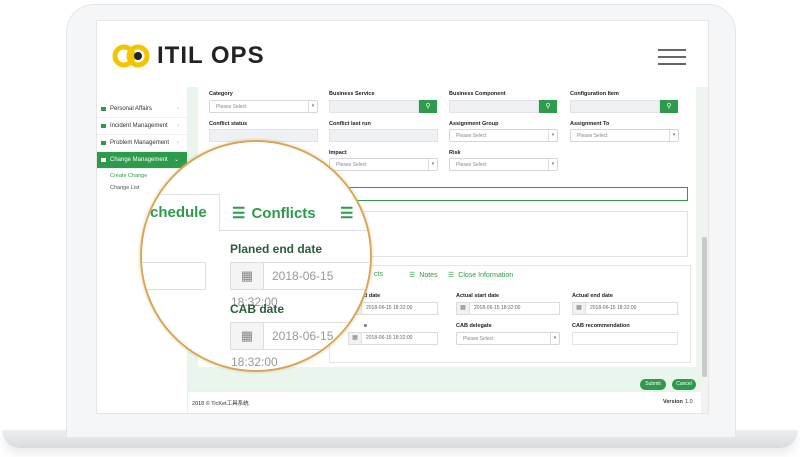 The image size is (800, 457). I want to click on top-bar: ITIL OPS, so click(402, 54).